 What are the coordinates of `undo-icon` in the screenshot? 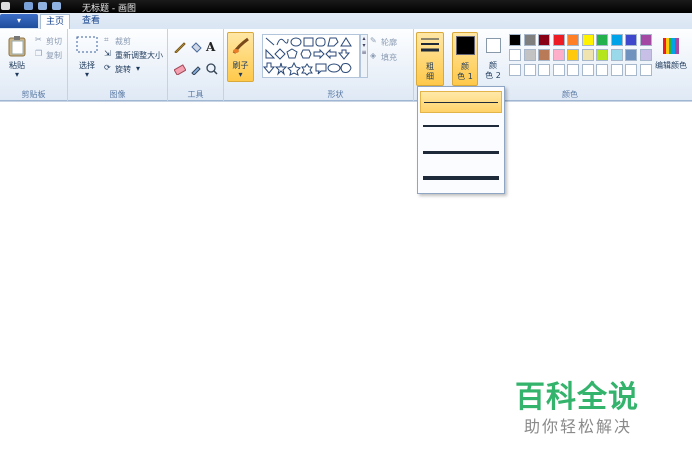 It's located at (42, 6).